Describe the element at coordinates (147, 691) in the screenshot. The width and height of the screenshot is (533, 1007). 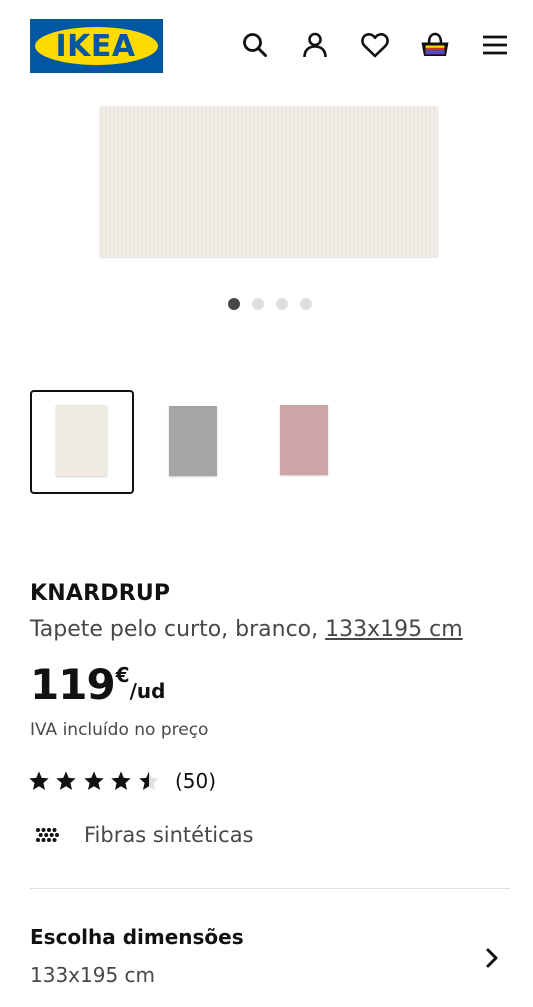
I see `price-unit: /ud` at that location.